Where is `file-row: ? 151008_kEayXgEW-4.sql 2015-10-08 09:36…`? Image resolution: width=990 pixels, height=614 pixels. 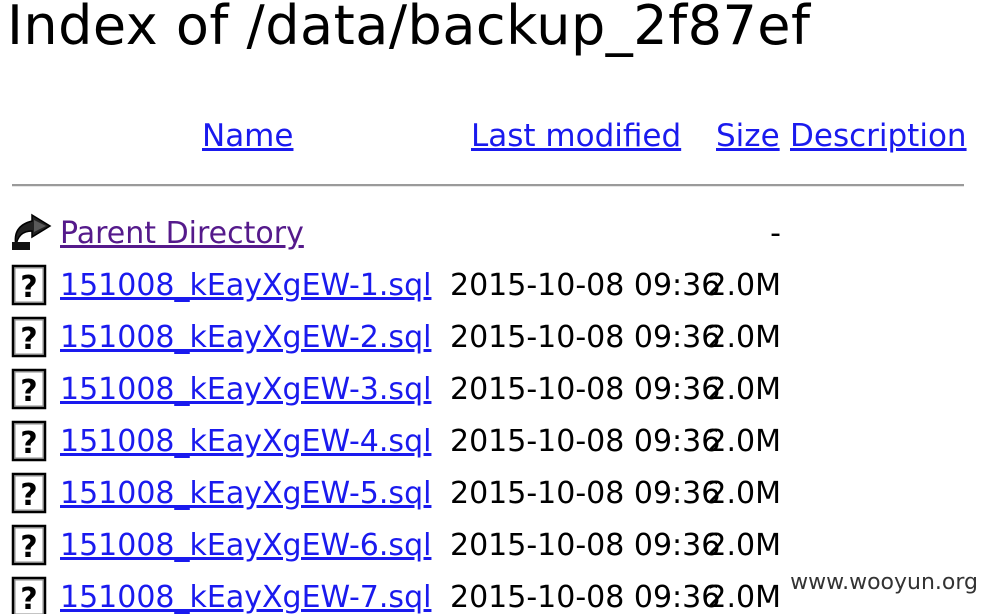
file-row: ? 151008_kEayXgEW-4.sql 2015-10-08 09:36… is located at coordinates (495, 446).